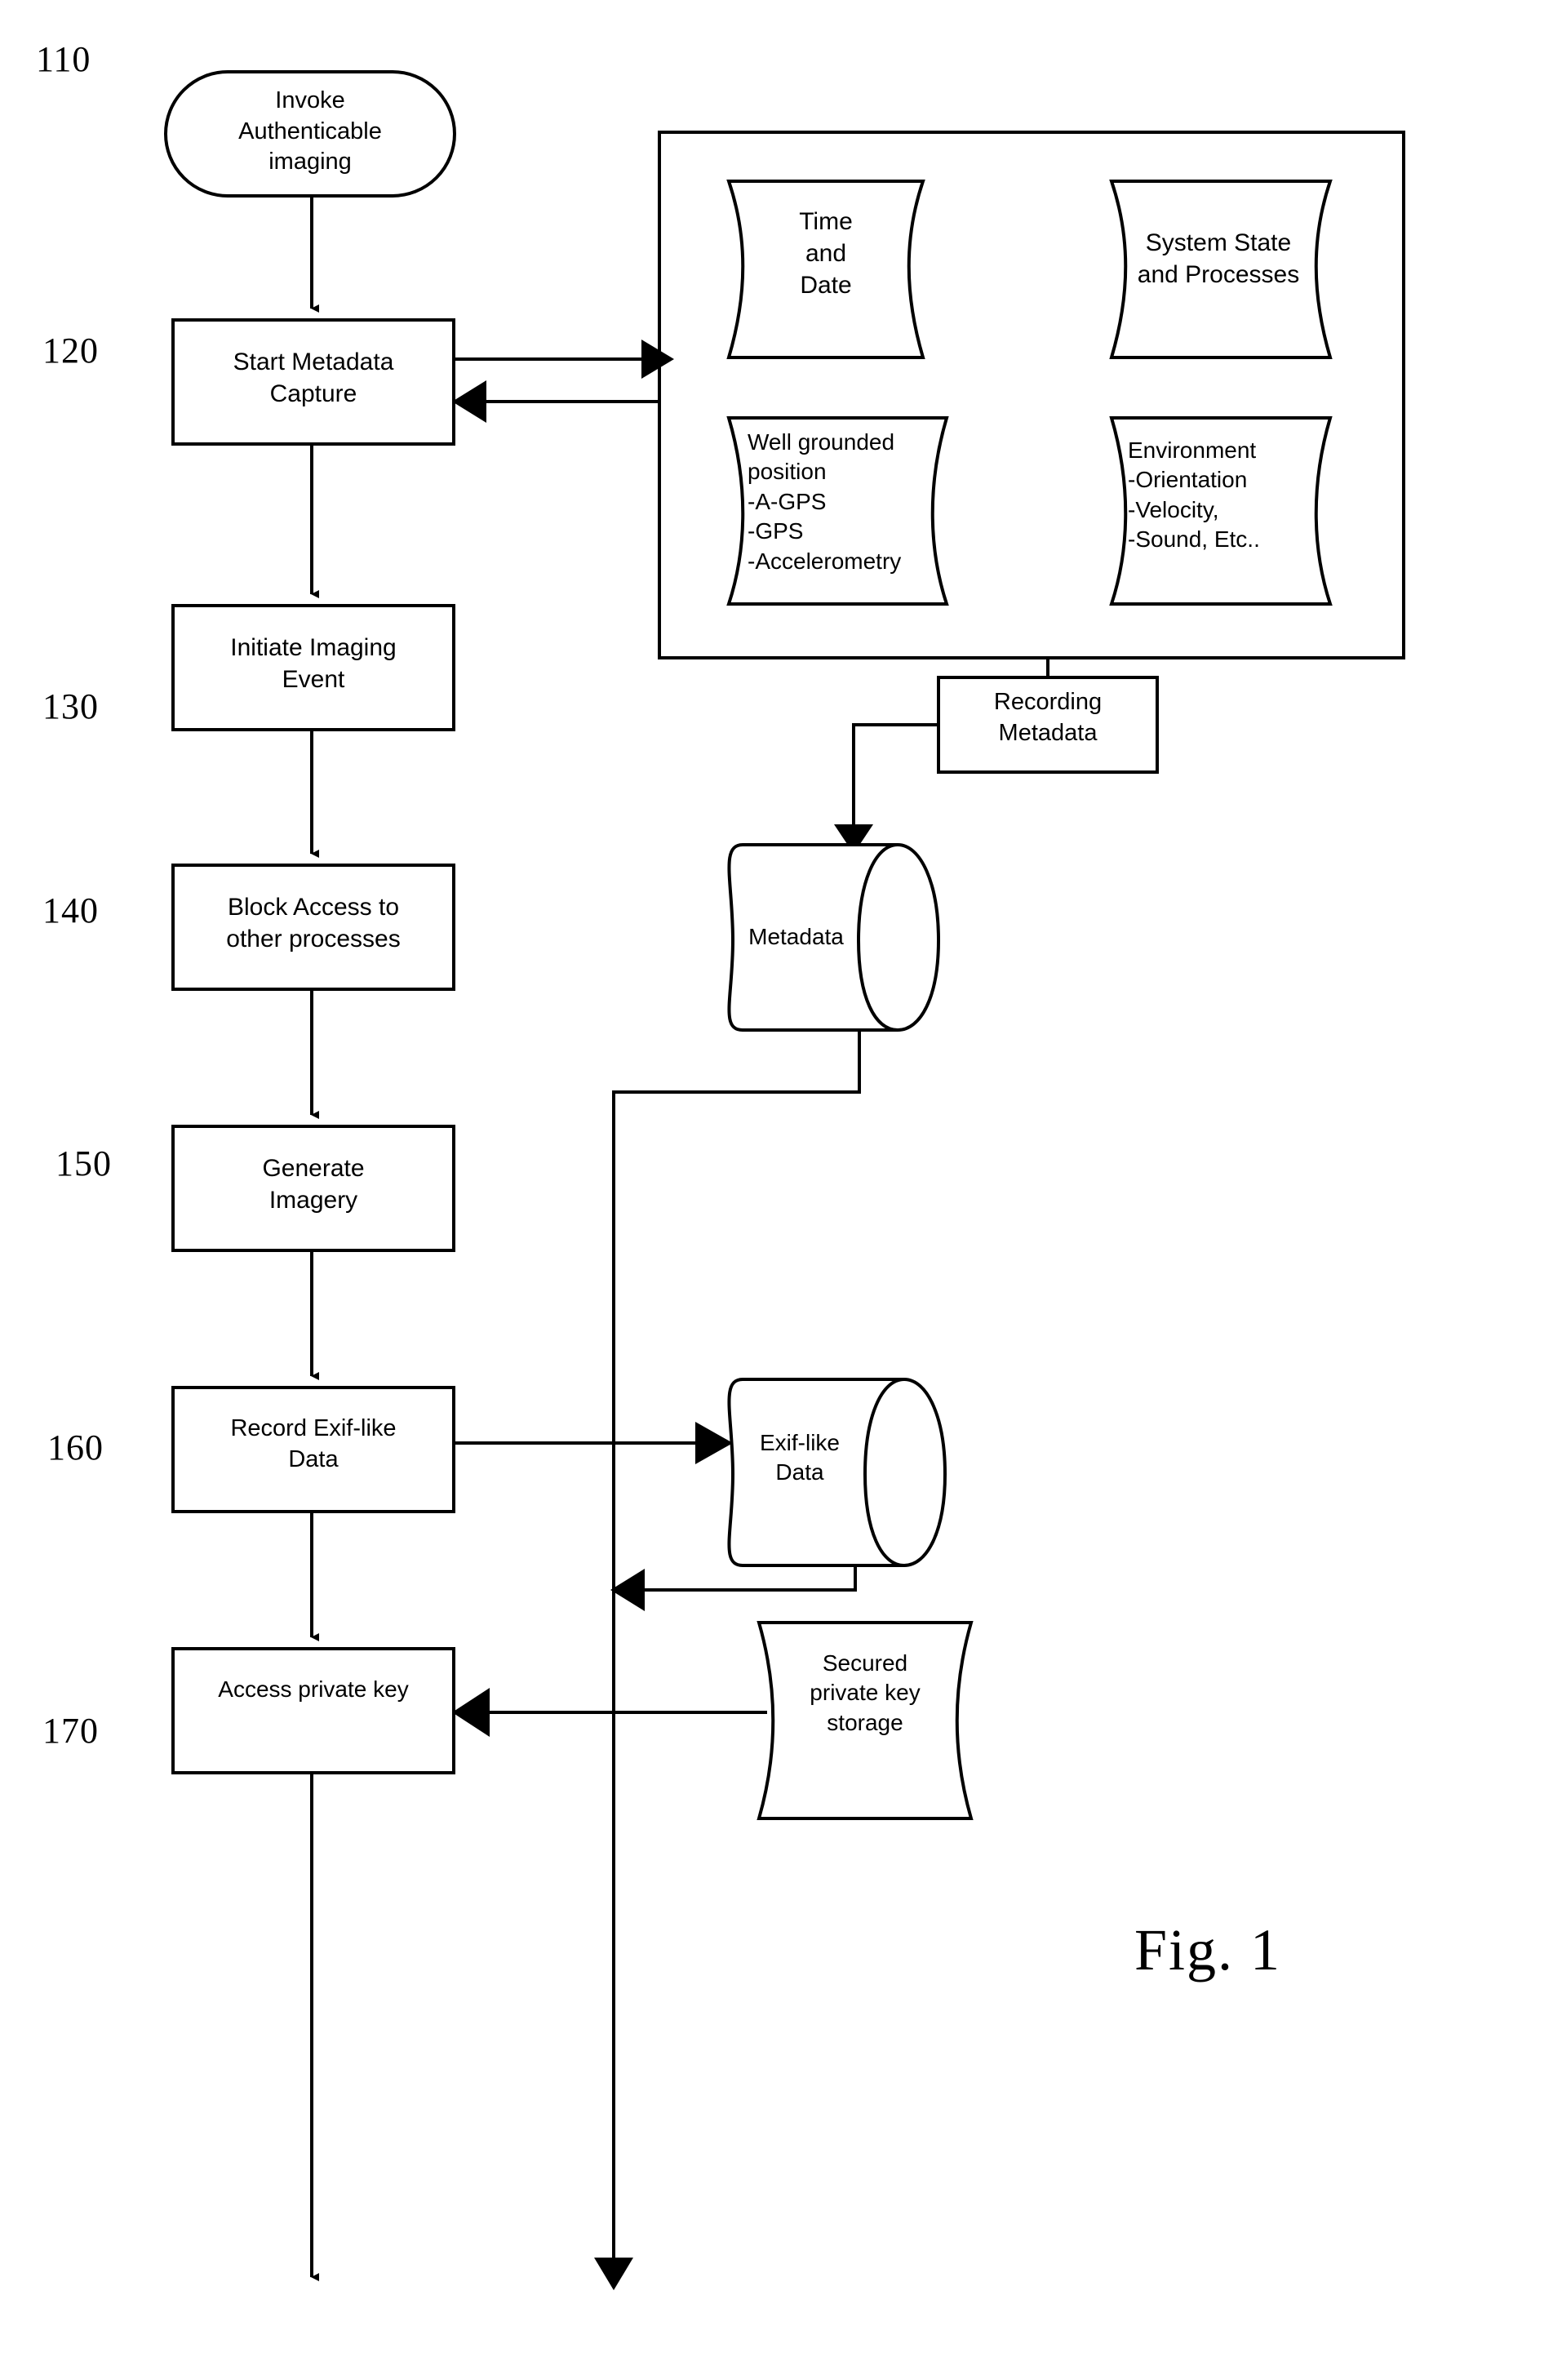 This screenshot has width=1553, height=2380. Describe the element at coordinates (886, 788) in the screenshot. I see `connector-recording-metadata-to-store` at that location.